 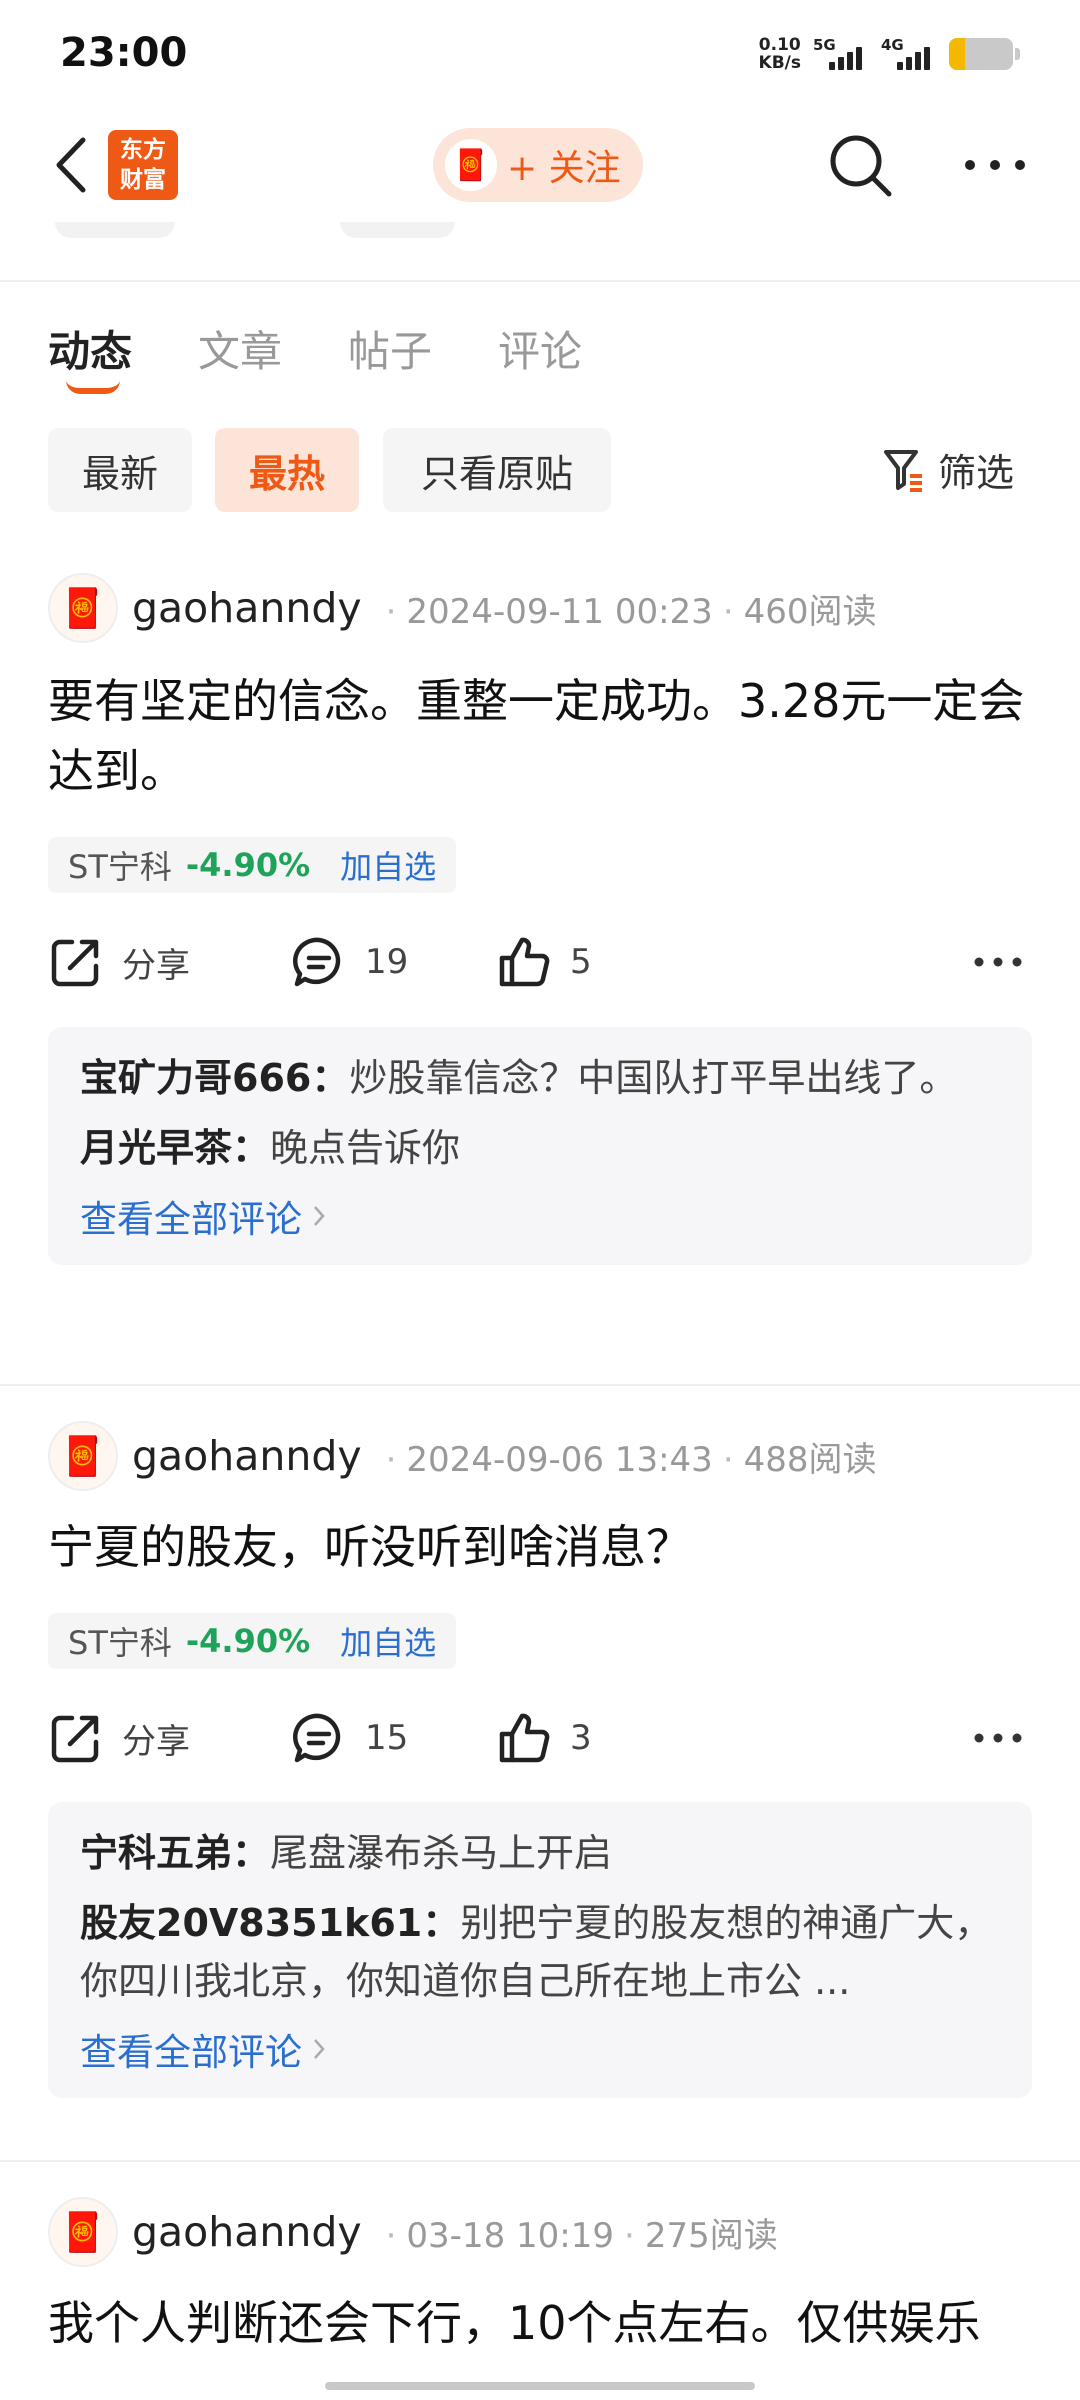 What do you see at coordinates (841, 53) in the screenshot?
I see `signal-5g-icon: 5G` at bounding box center [841, 53].